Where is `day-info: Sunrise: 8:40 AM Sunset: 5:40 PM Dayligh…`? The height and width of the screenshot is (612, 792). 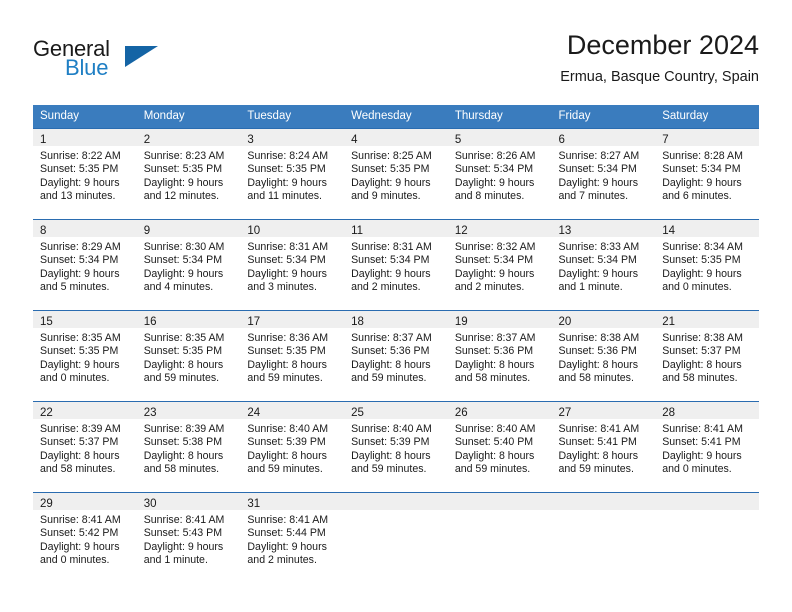 day-info: Sunrise: 8:40 AM Sunset: 5:40 PM Dayligh… is located at coordinates (500, 448).